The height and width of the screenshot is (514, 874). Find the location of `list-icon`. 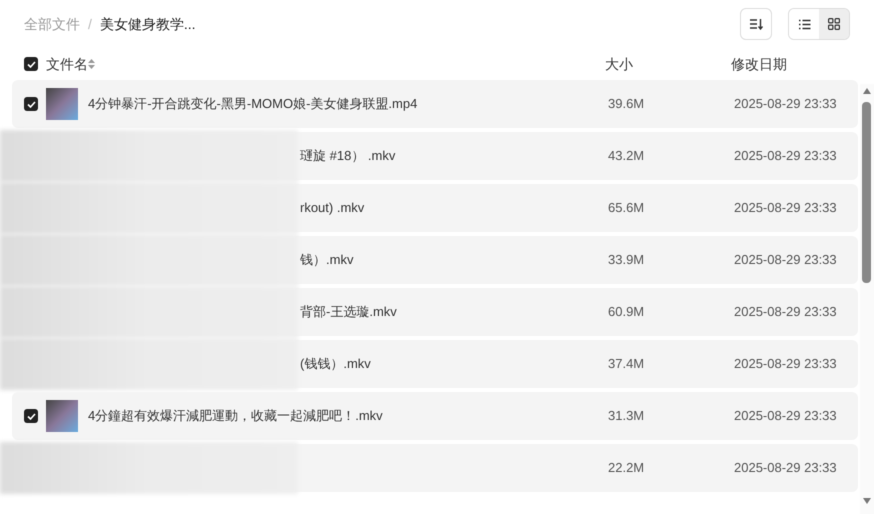

list-icon is located at coordinates (804, 24).